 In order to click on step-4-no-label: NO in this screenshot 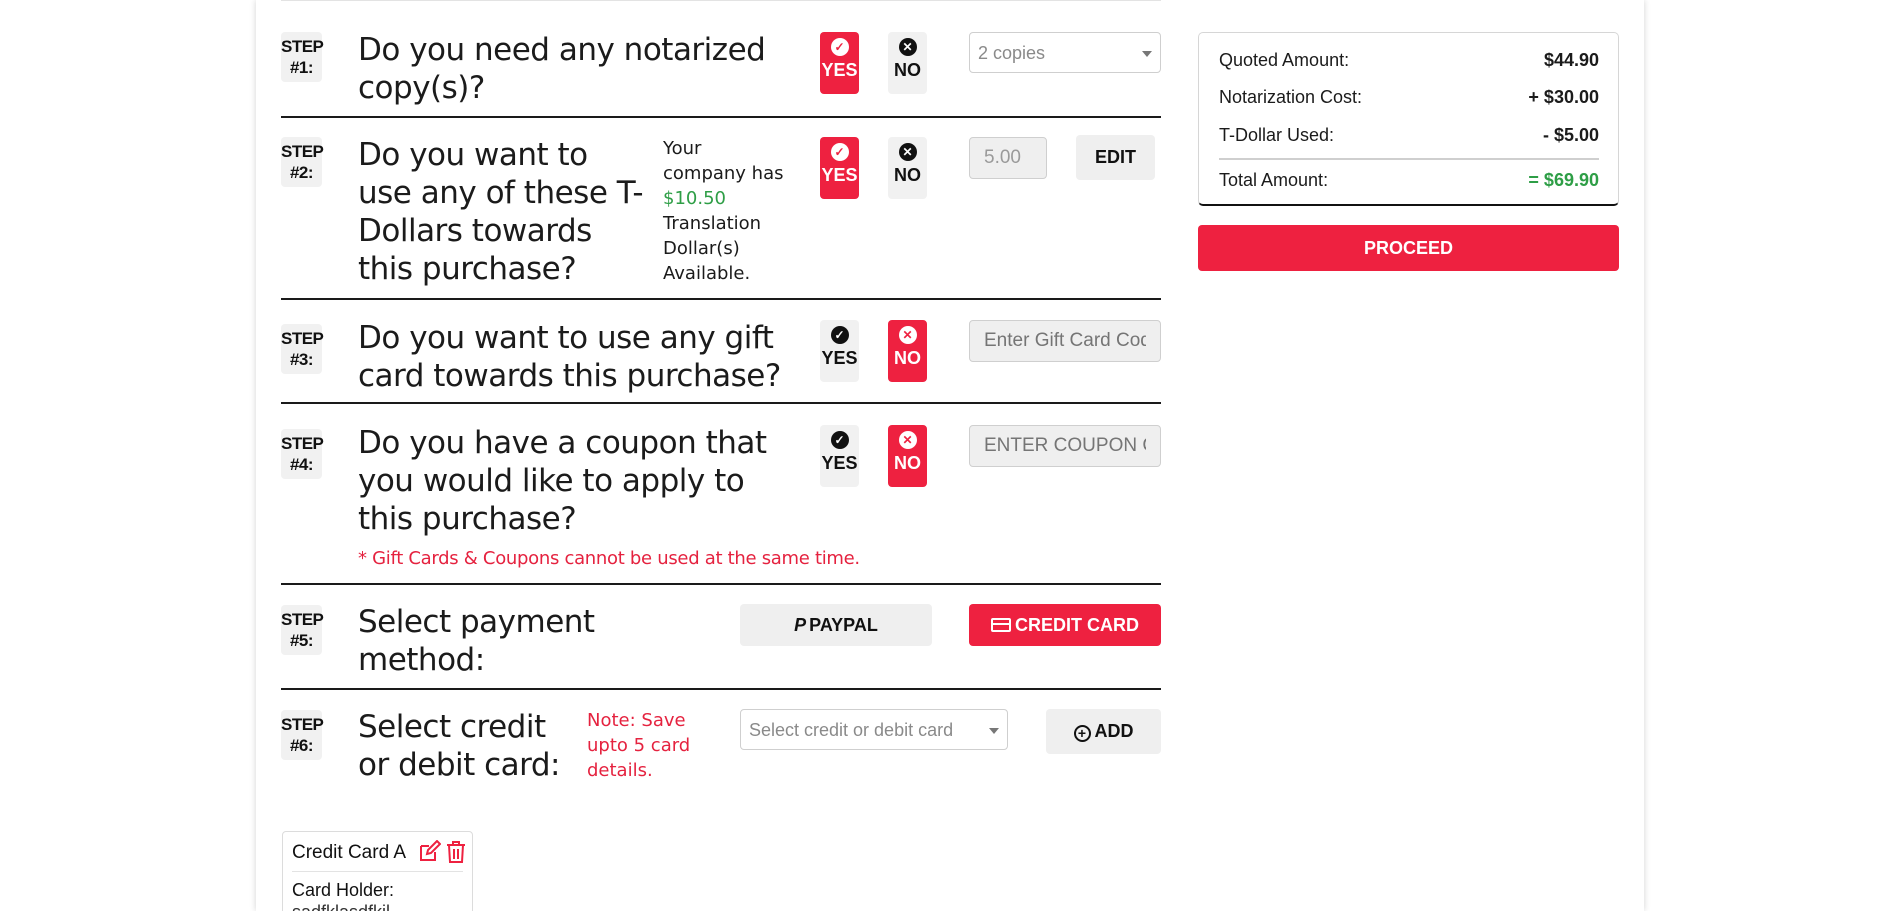, I will do `click(907, 463)`.